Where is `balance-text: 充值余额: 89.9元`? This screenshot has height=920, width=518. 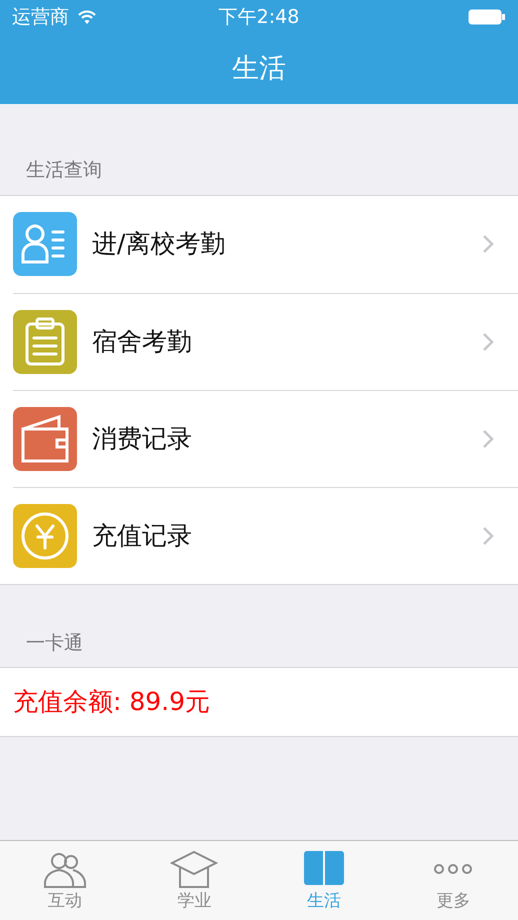
balance-text: 充值余额: 89.9元 is located at coordinates (111, 702).